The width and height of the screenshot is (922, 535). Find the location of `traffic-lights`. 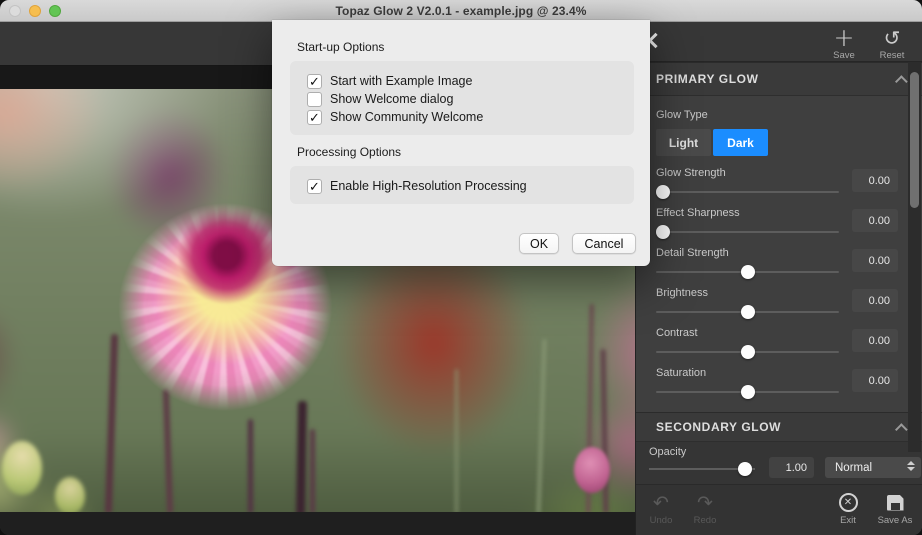

traffic-lights is located at coordinates (35, 11).